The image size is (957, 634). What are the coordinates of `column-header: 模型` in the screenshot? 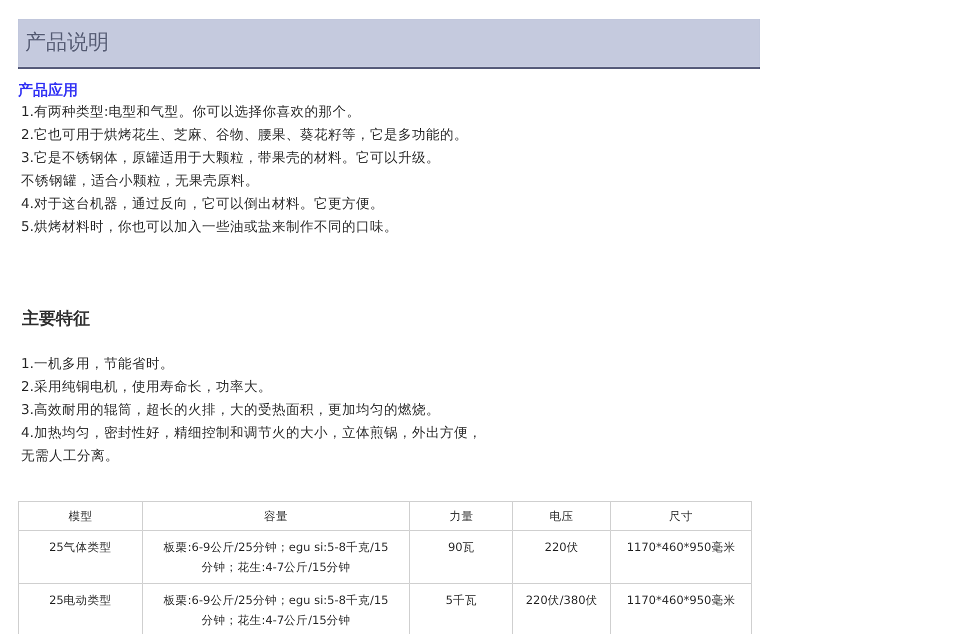 It's located at (80, 515).